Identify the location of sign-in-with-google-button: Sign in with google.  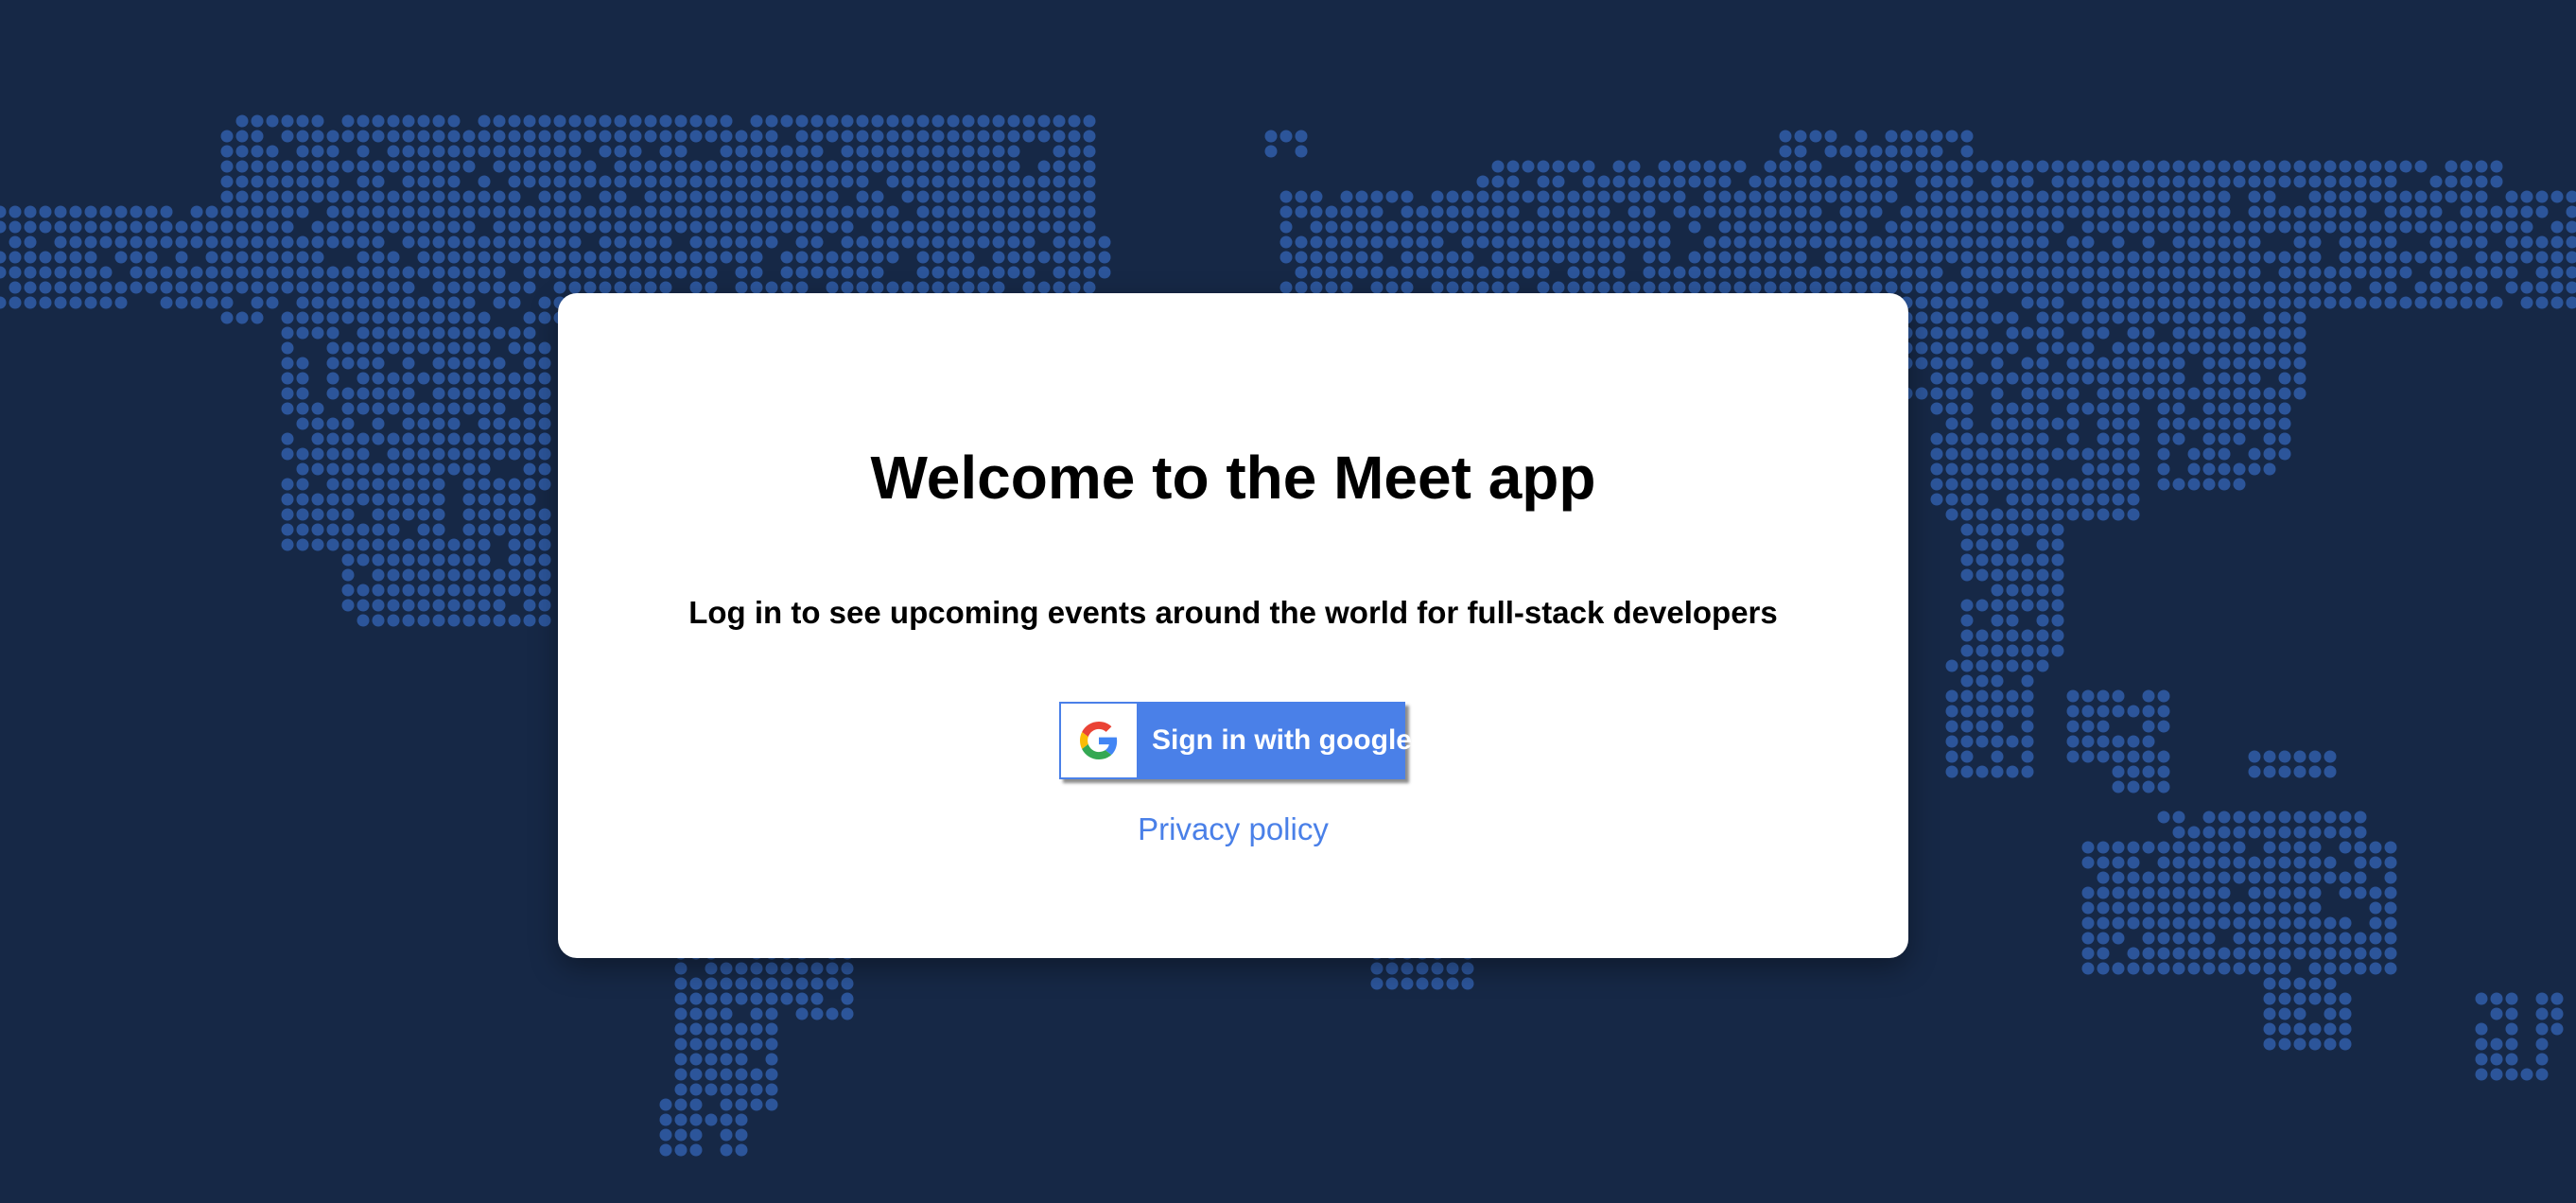
(1235, 741).